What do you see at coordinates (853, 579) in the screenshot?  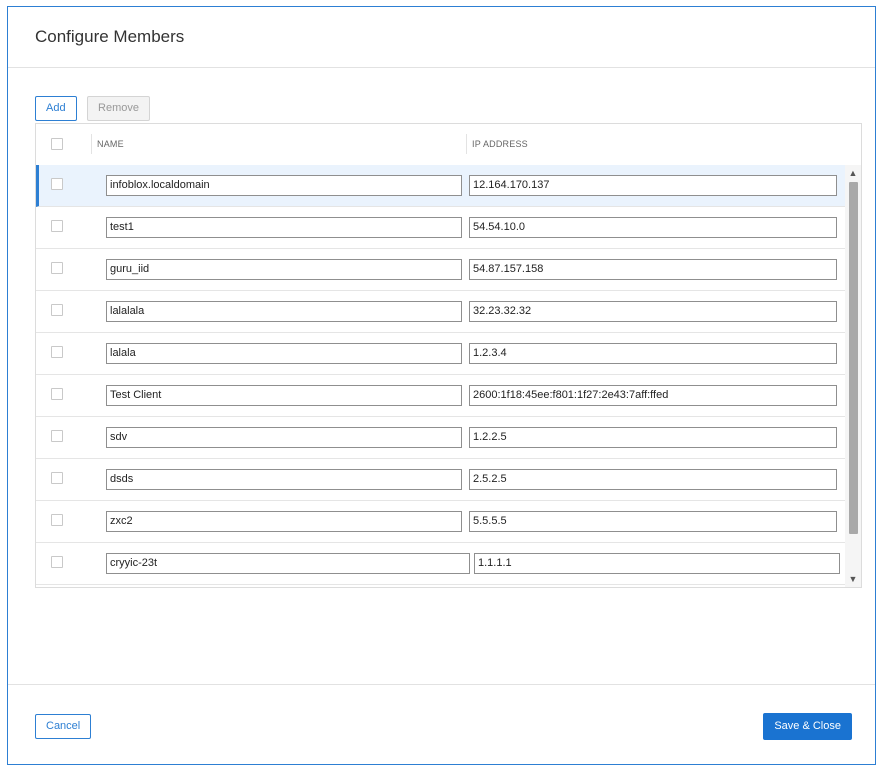 I see `scroll-down-icon: ▼` at bounding box center [853, 579].